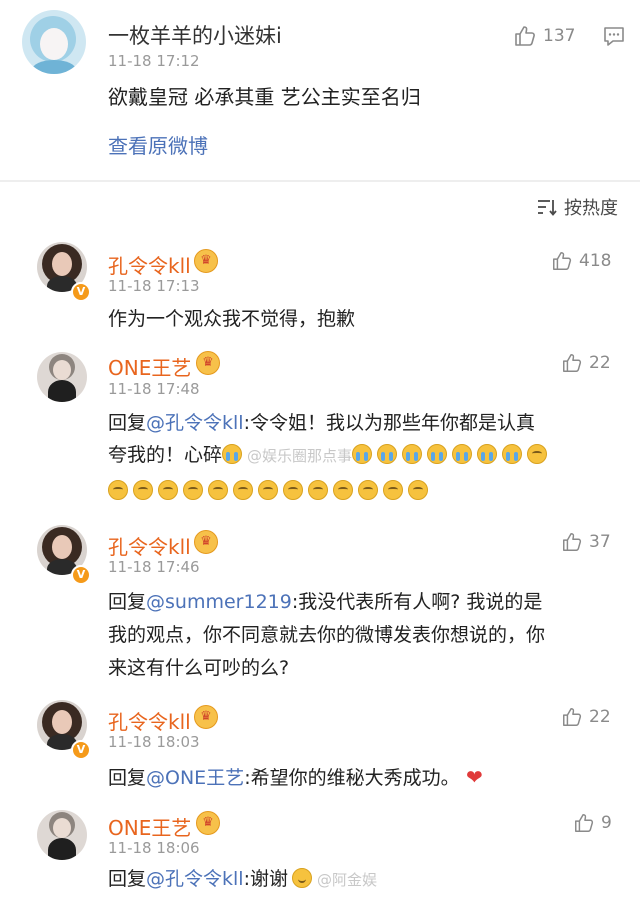 The image size is (640, 903). What do you see at coordinates (165, 455) in the screenshot?
I see `reply-text: 夸我的！心碎` at bounding box center [165, 455].